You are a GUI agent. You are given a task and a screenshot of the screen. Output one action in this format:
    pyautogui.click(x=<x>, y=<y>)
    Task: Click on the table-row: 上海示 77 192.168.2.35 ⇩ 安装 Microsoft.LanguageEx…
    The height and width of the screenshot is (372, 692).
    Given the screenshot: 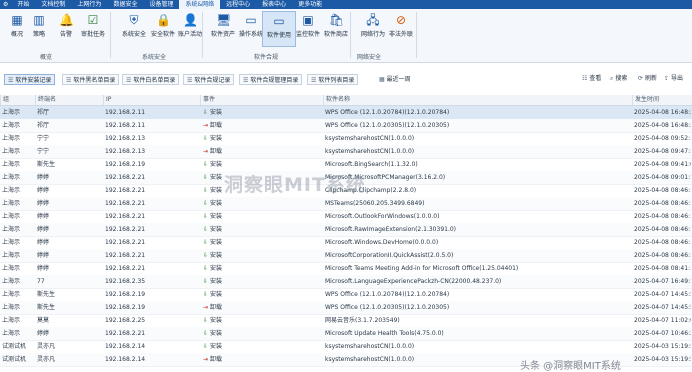 What is the action you would take?
    pyautogui.click(x=346, y=282)
    